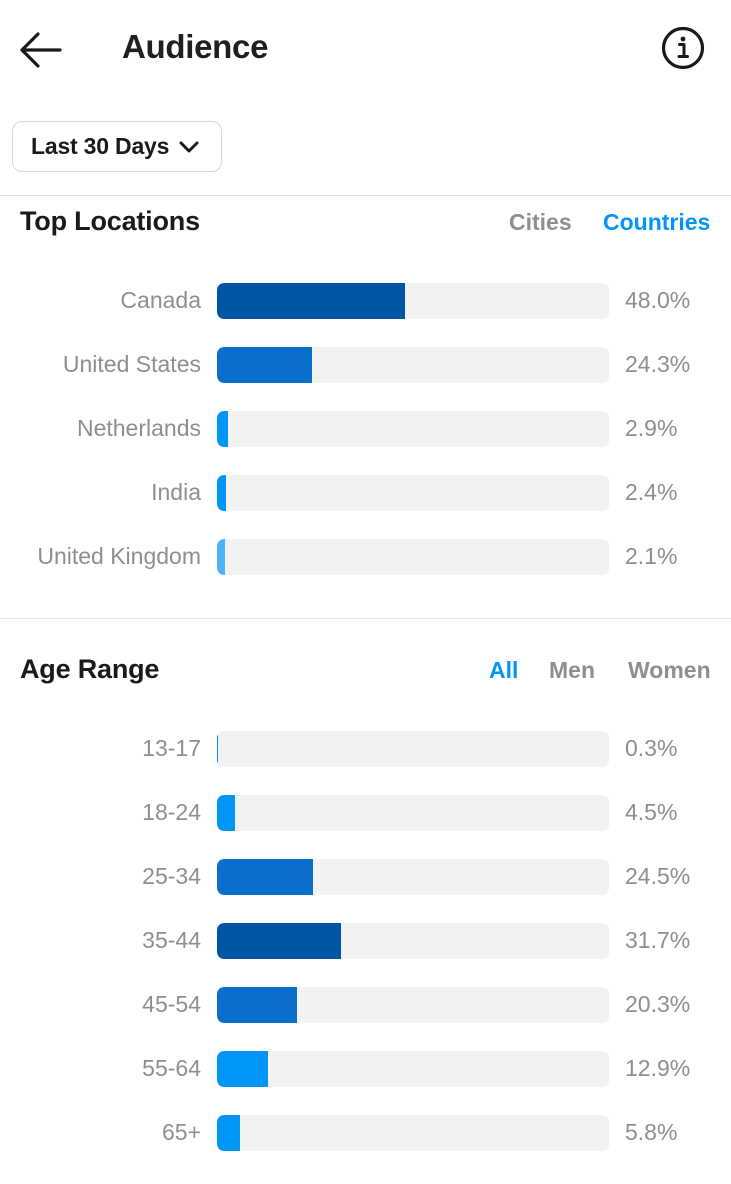 The image size is (731, 1184). I want to click on info-circle-icon, so click(683, 48).